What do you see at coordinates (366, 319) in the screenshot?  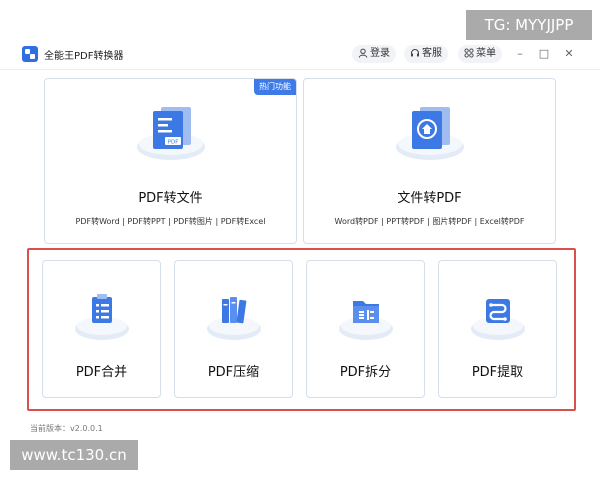 I see `folder-split-icon` at bounding box center [366, 319].